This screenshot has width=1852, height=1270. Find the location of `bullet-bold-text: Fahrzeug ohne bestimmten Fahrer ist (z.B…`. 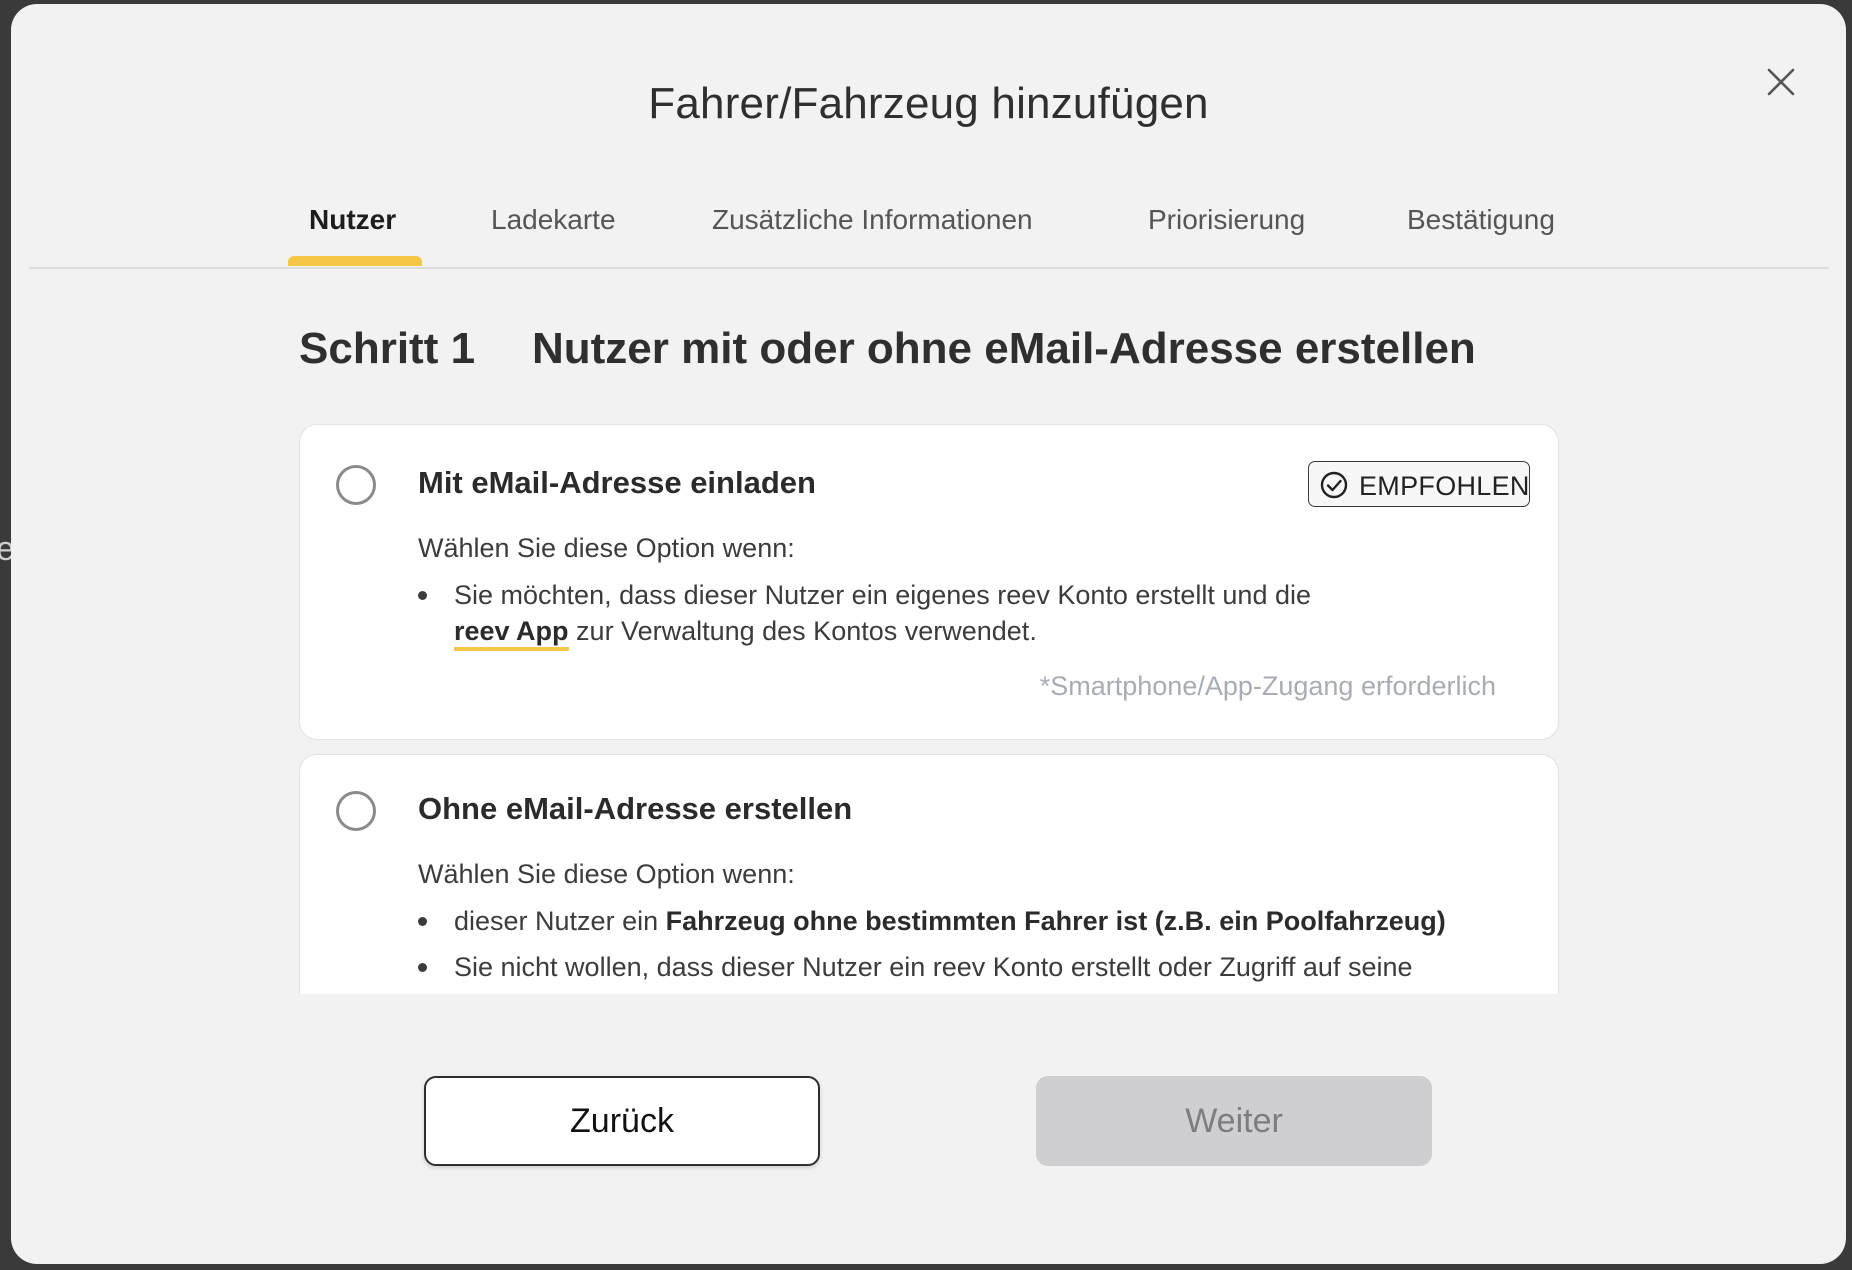

bullet-bold-text: Fahrzeug ohne bestimmten Fahrer ist (z.B… is located at coordinates (1055, 921).